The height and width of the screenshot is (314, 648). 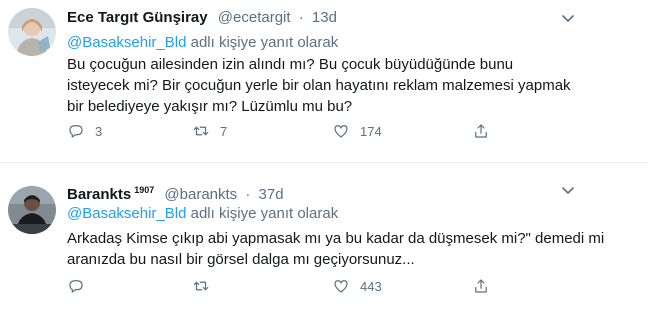 What do you see at coordinates (99, 131) in the screenshot?
I see `reply-count: 3` at bounding box center [99, 131].